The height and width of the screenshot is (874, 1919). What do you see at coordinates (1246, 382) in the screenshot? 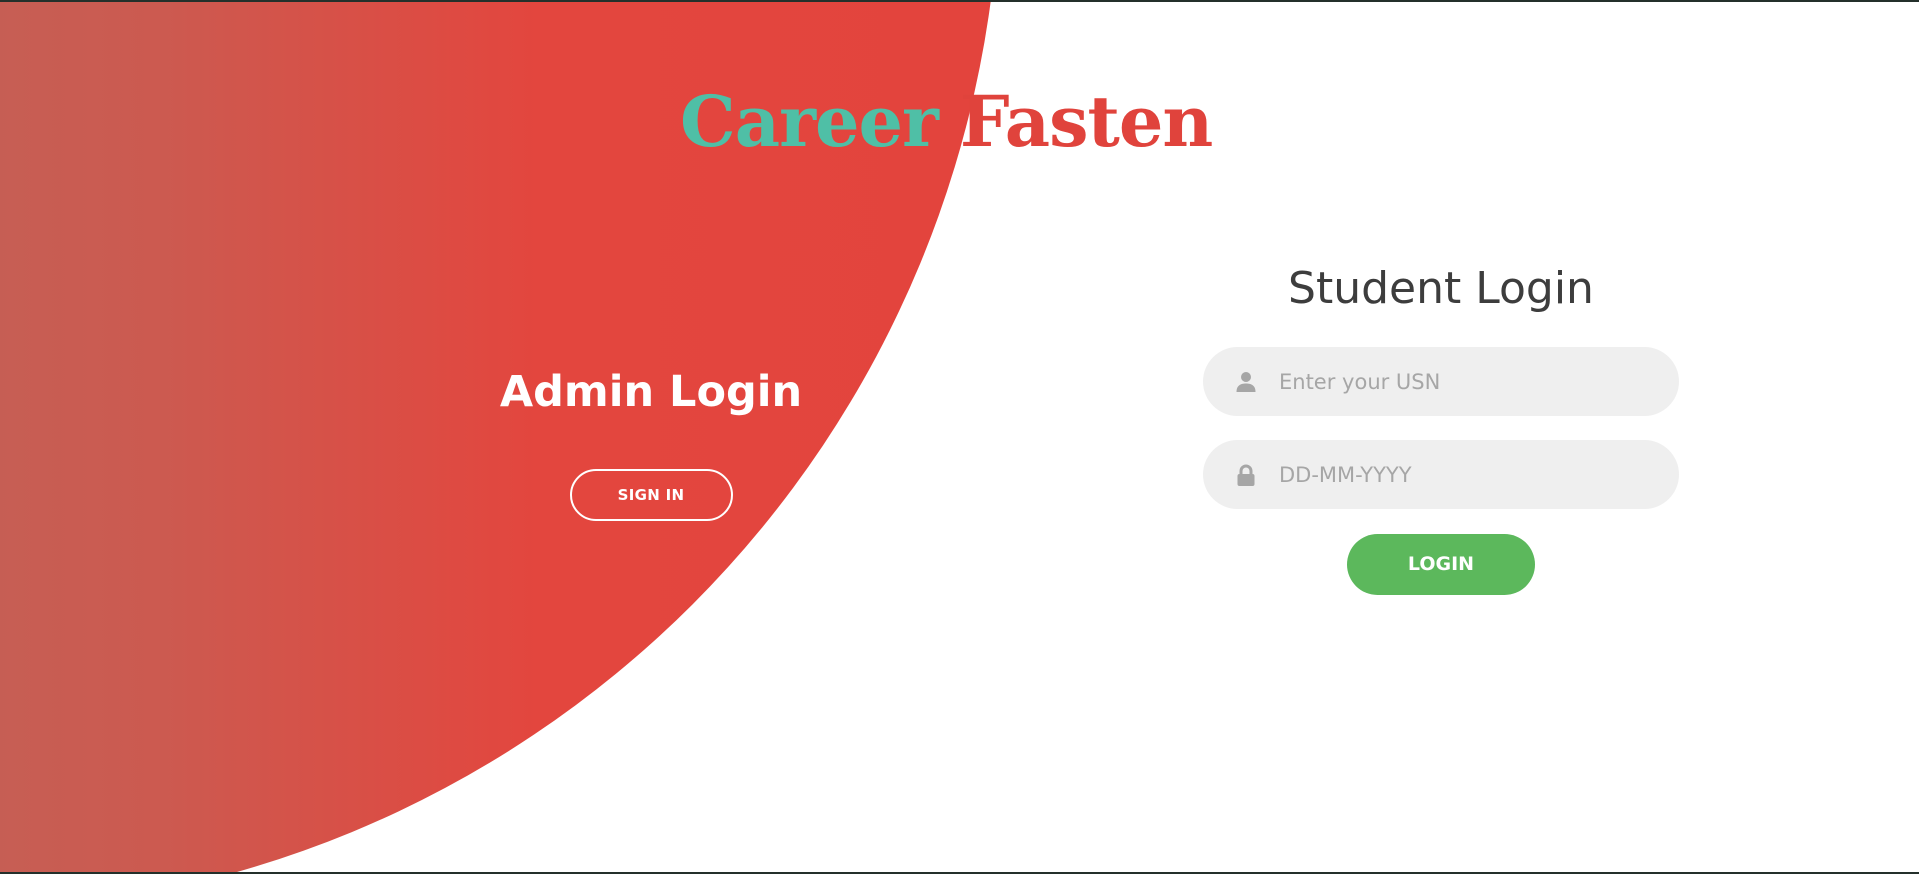
I see `user-icon` at bounding box center [1246, 382].